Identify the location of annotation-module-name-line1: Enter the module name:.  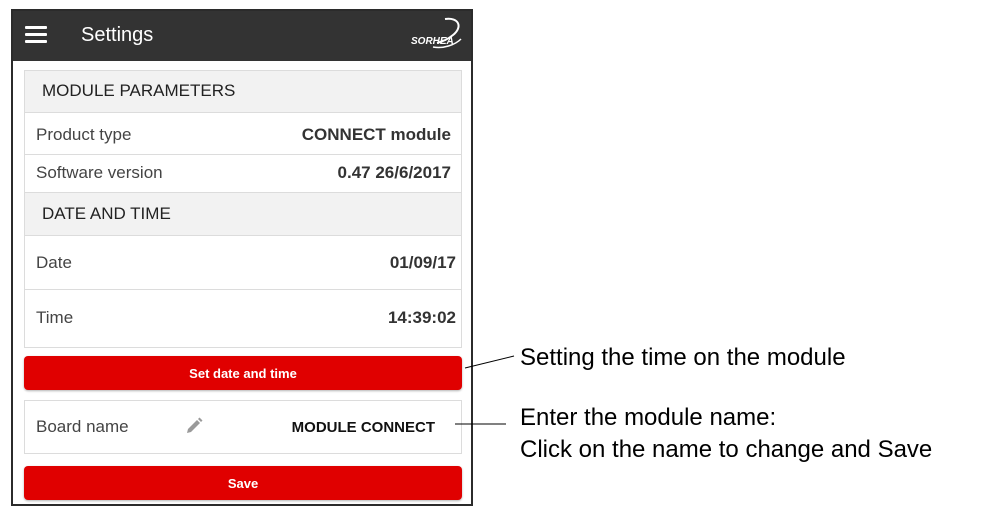
(648, 417).